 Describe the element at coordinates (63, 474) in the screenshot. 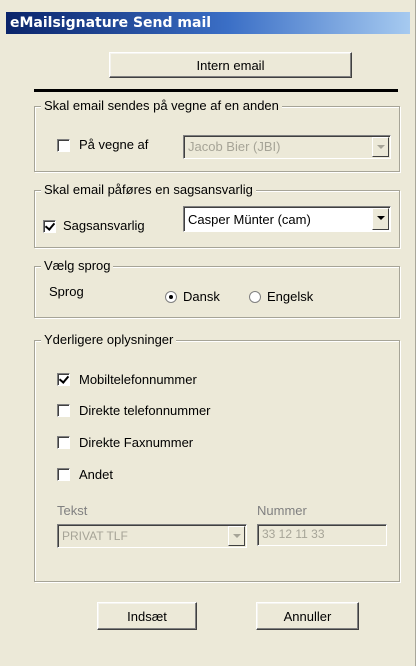

I see `other-checkbox` at that location.